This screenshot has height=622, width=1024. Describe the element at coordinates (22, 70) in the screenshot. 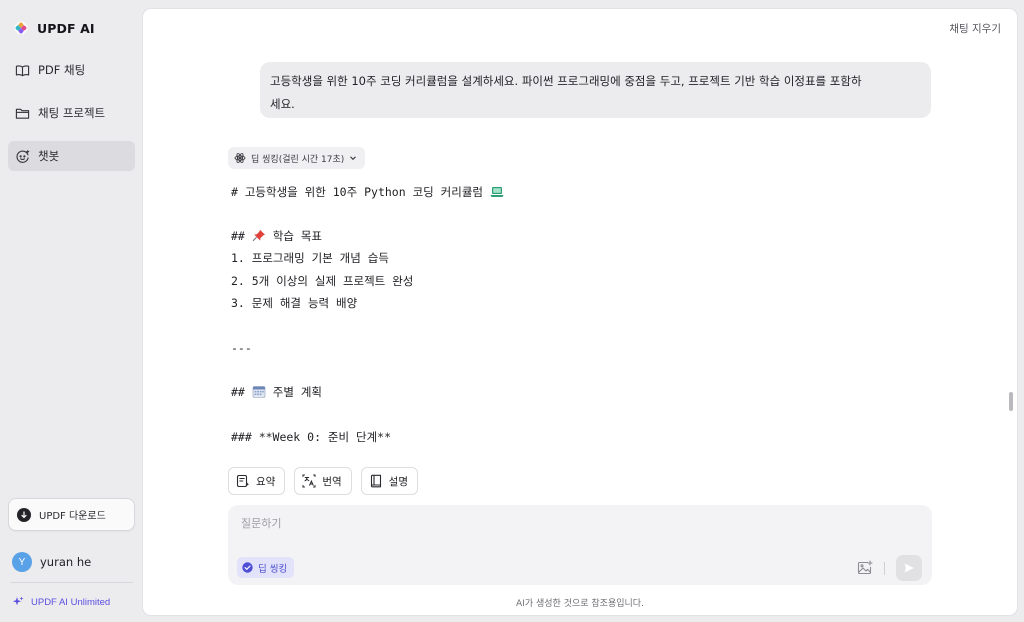

I see `book-open-icon` at that location.